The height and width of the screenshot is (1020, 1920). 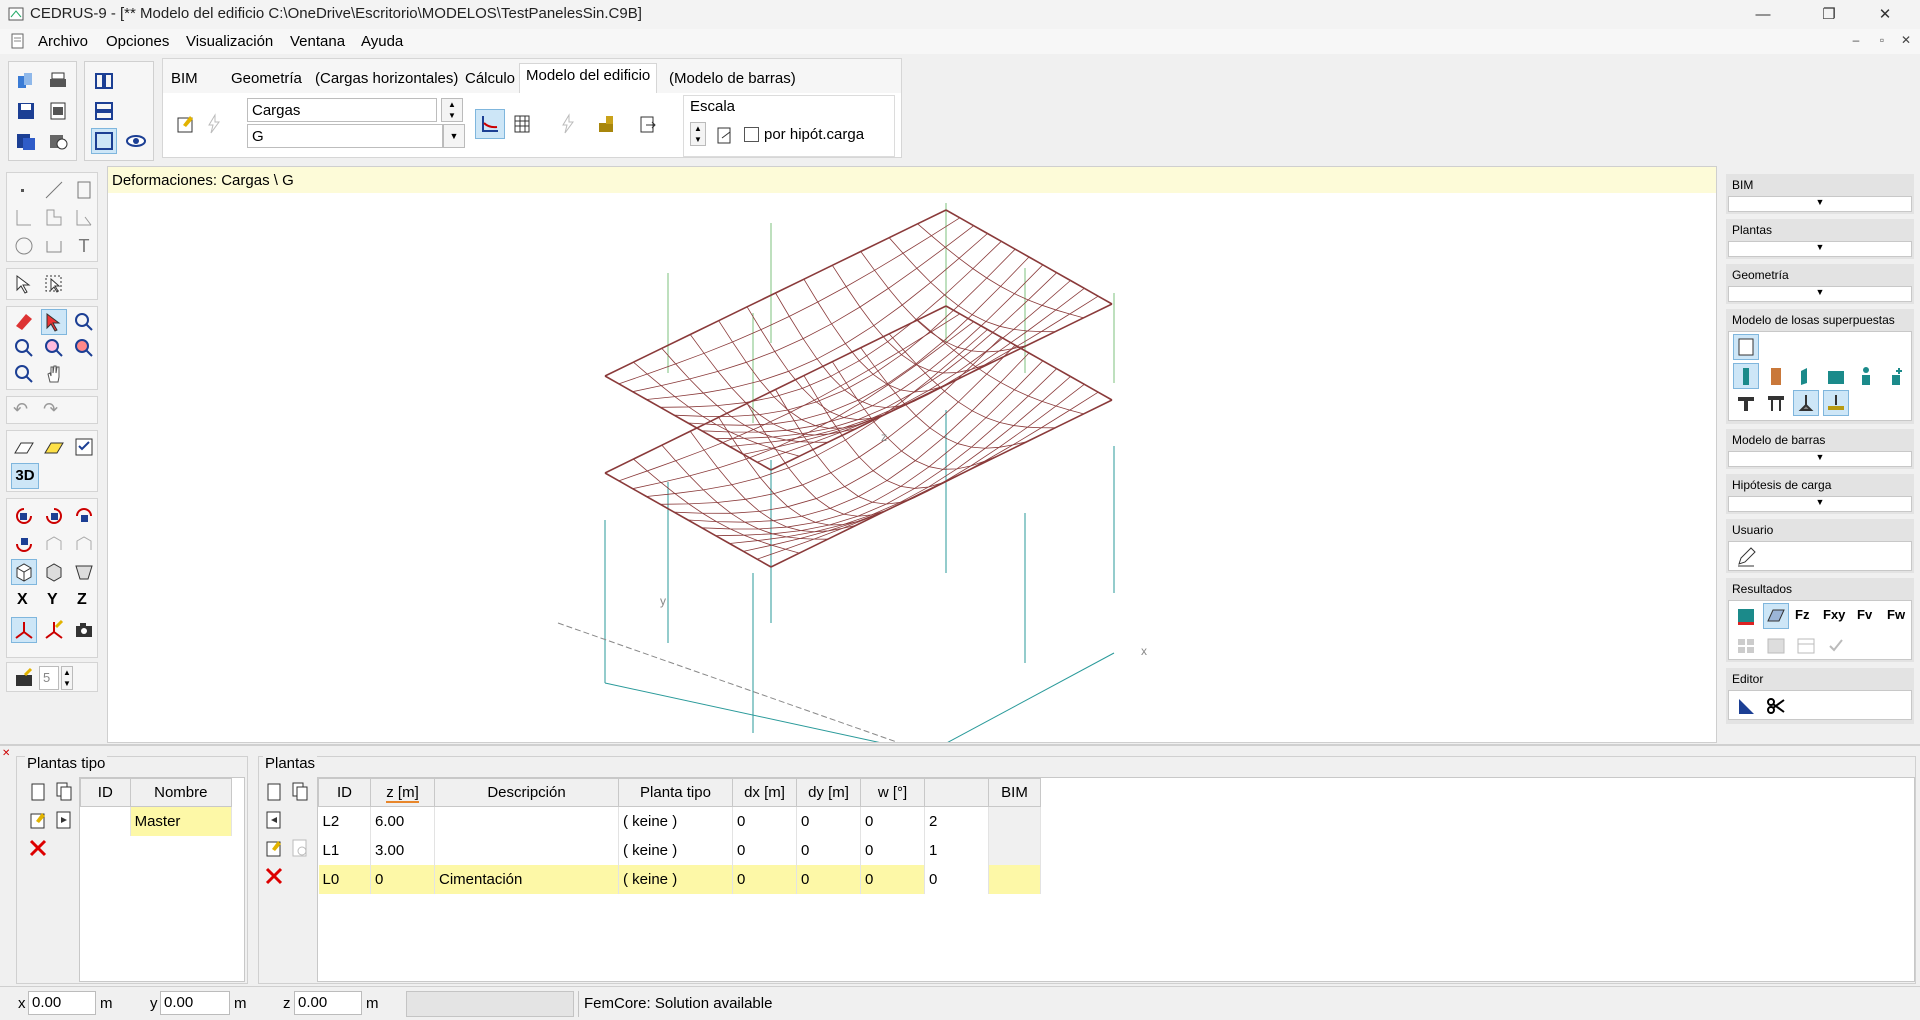 What do you see at coordinates (20, 409) in the screenshot?
I see `undo-icon: ↶` at bounding box center [20, 409].